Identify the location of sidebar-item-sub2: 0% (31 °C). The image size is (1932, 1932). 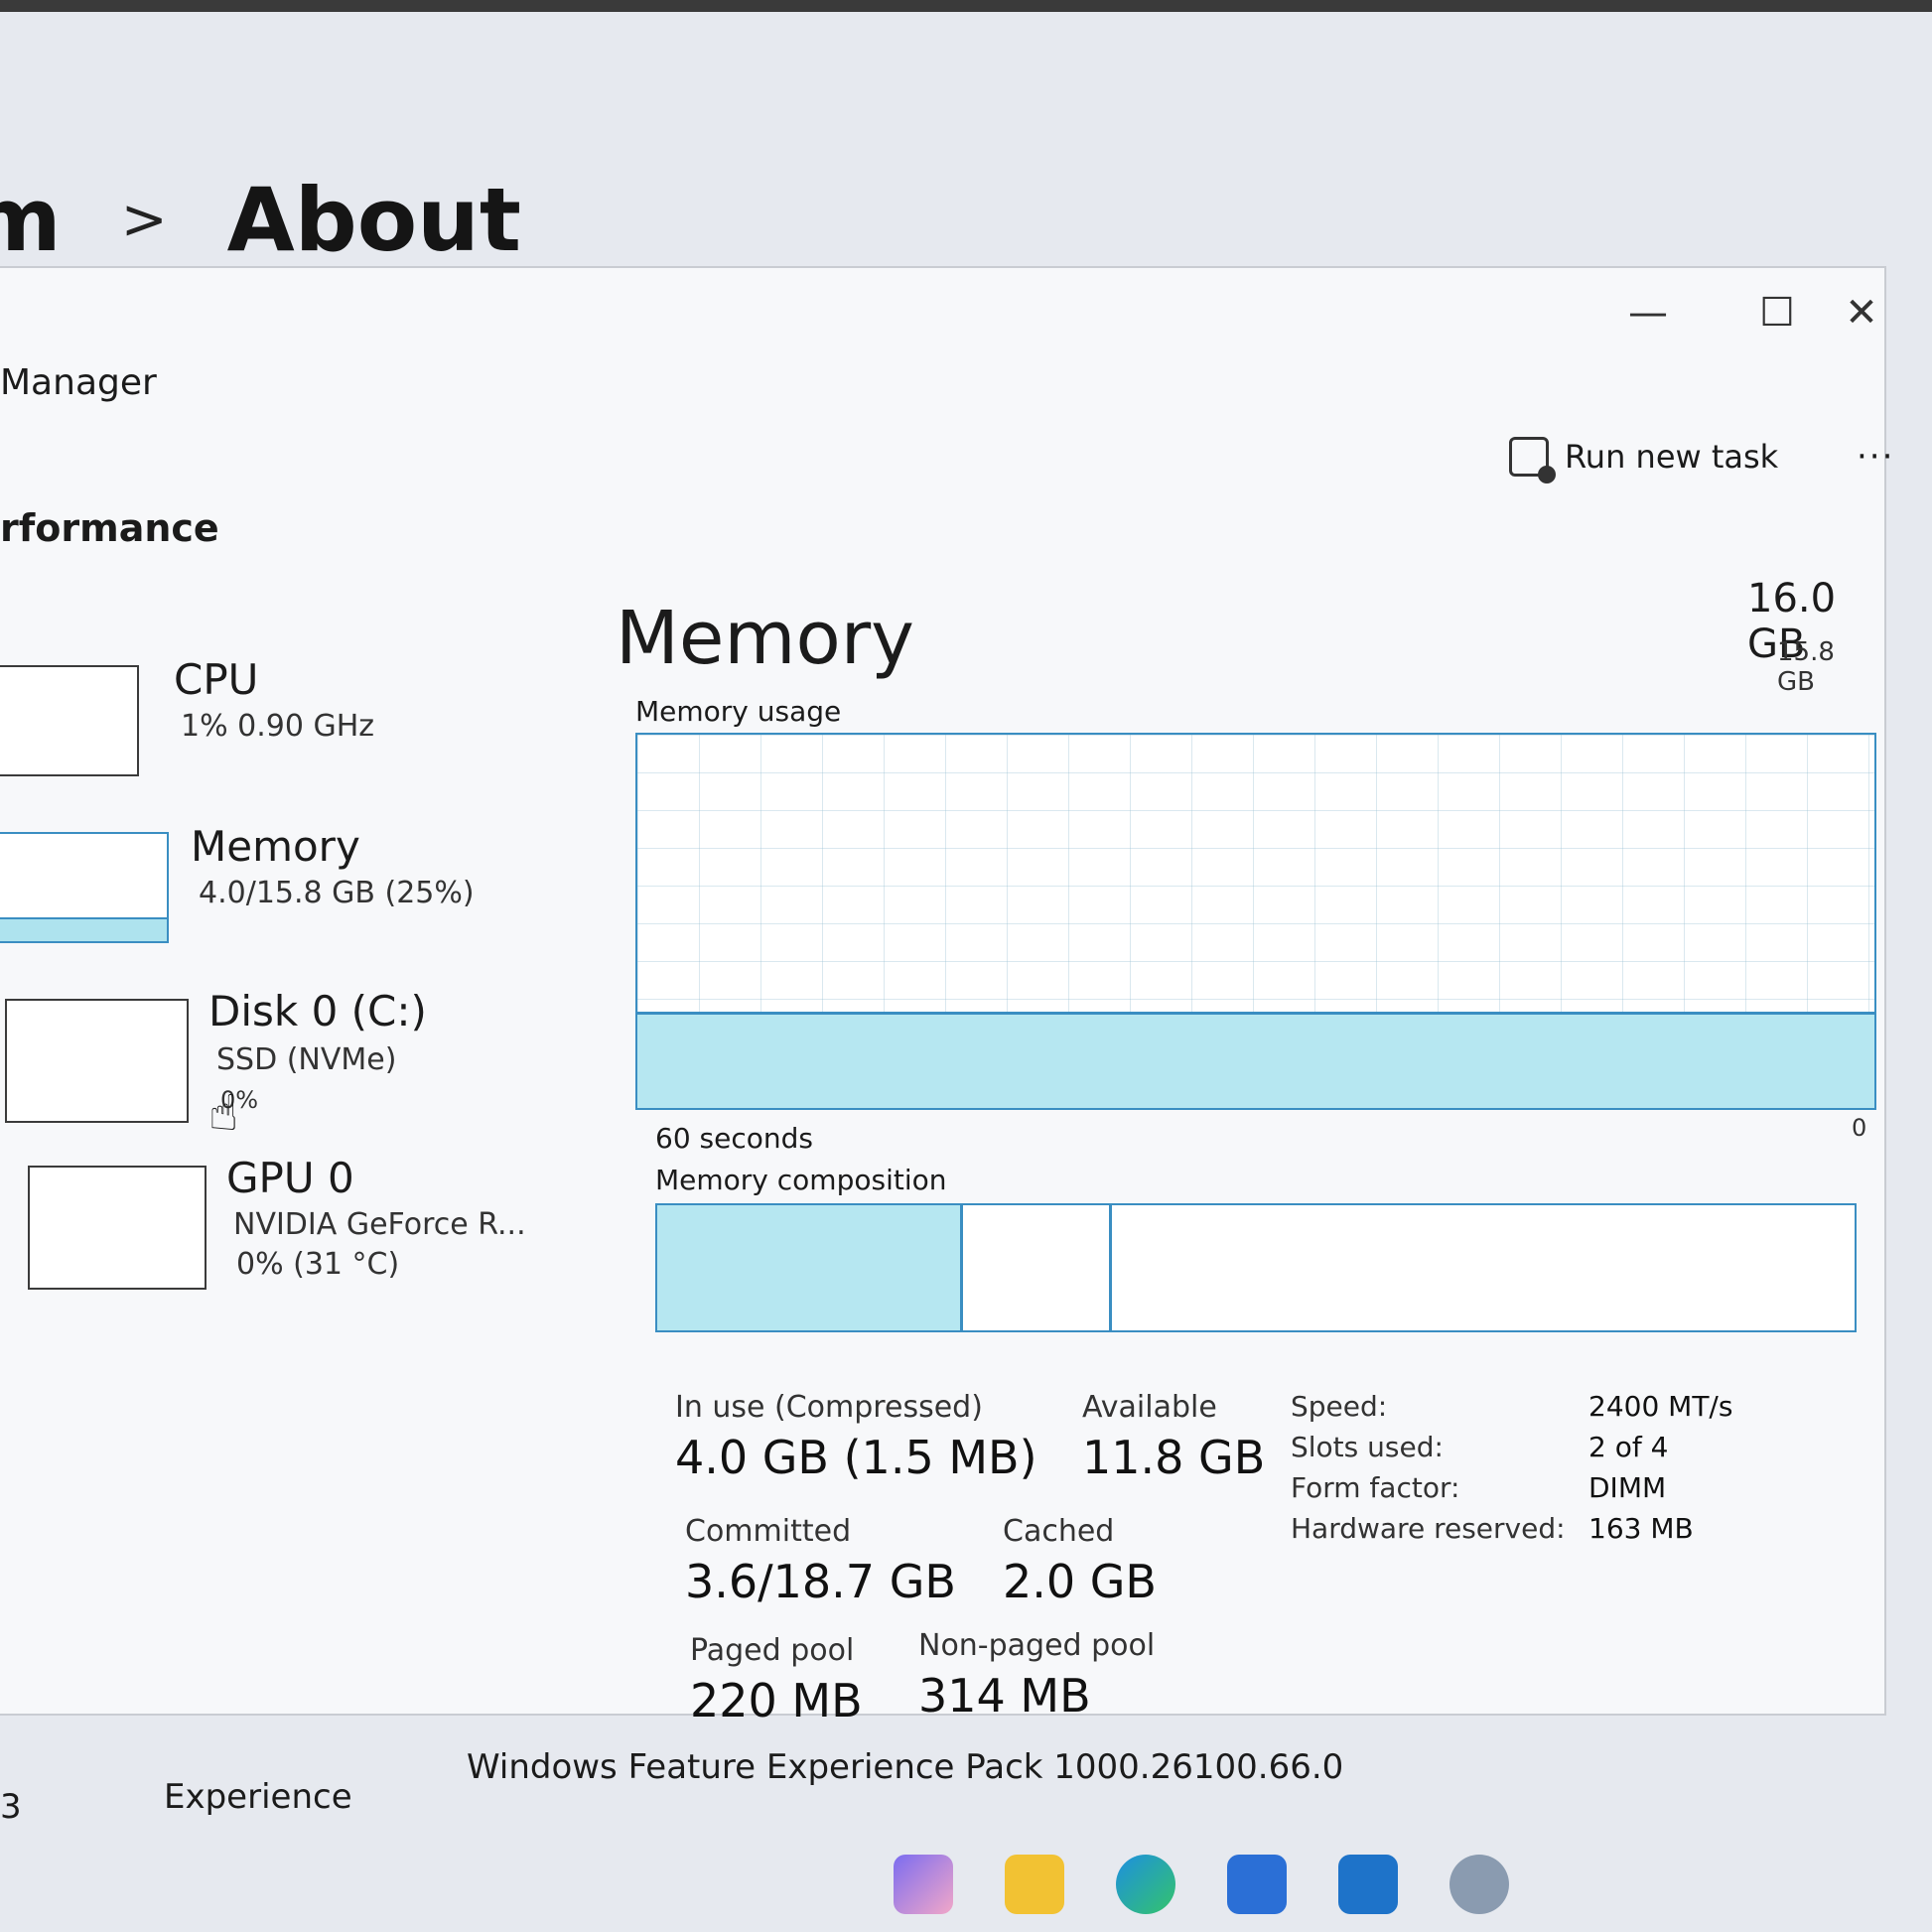
(318, 1265).